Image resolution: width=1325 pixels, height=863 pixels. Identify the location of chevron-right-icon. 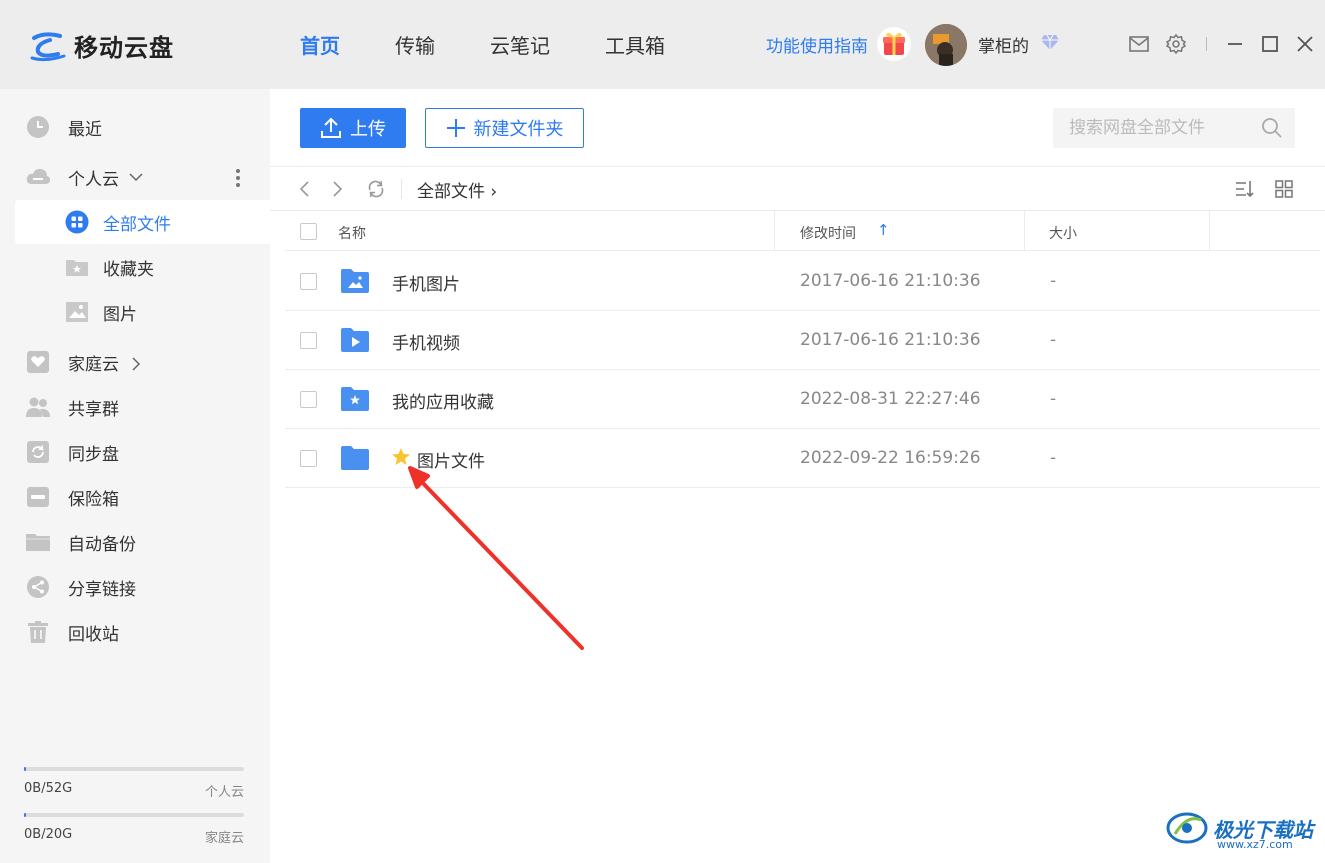
(136, 364).